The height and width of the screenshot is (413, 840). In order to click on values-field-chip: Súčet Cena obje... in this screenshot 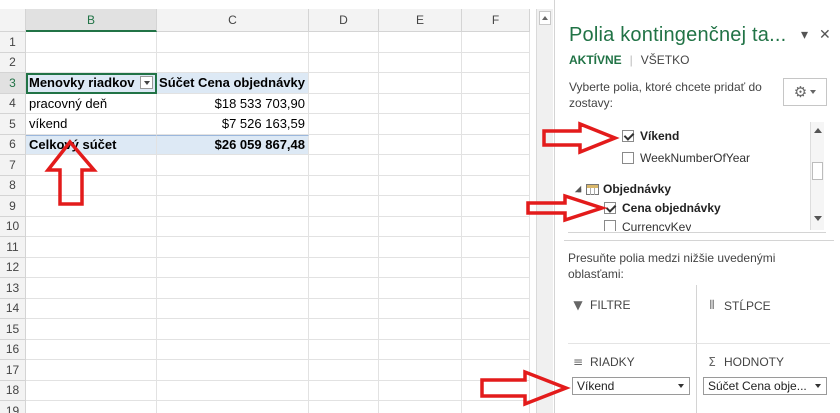, I will do `click(765, 386)`.